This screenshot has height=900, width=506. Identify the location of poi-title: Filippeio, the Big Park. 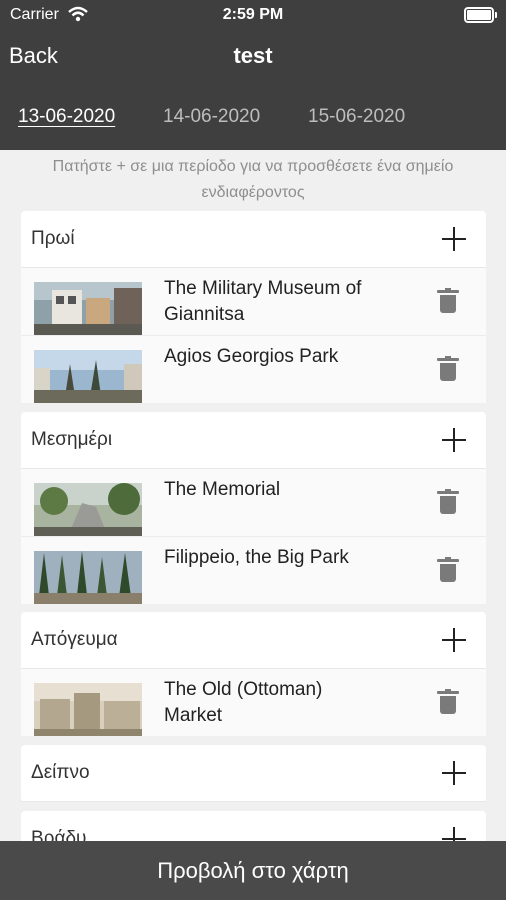
(256, 557).